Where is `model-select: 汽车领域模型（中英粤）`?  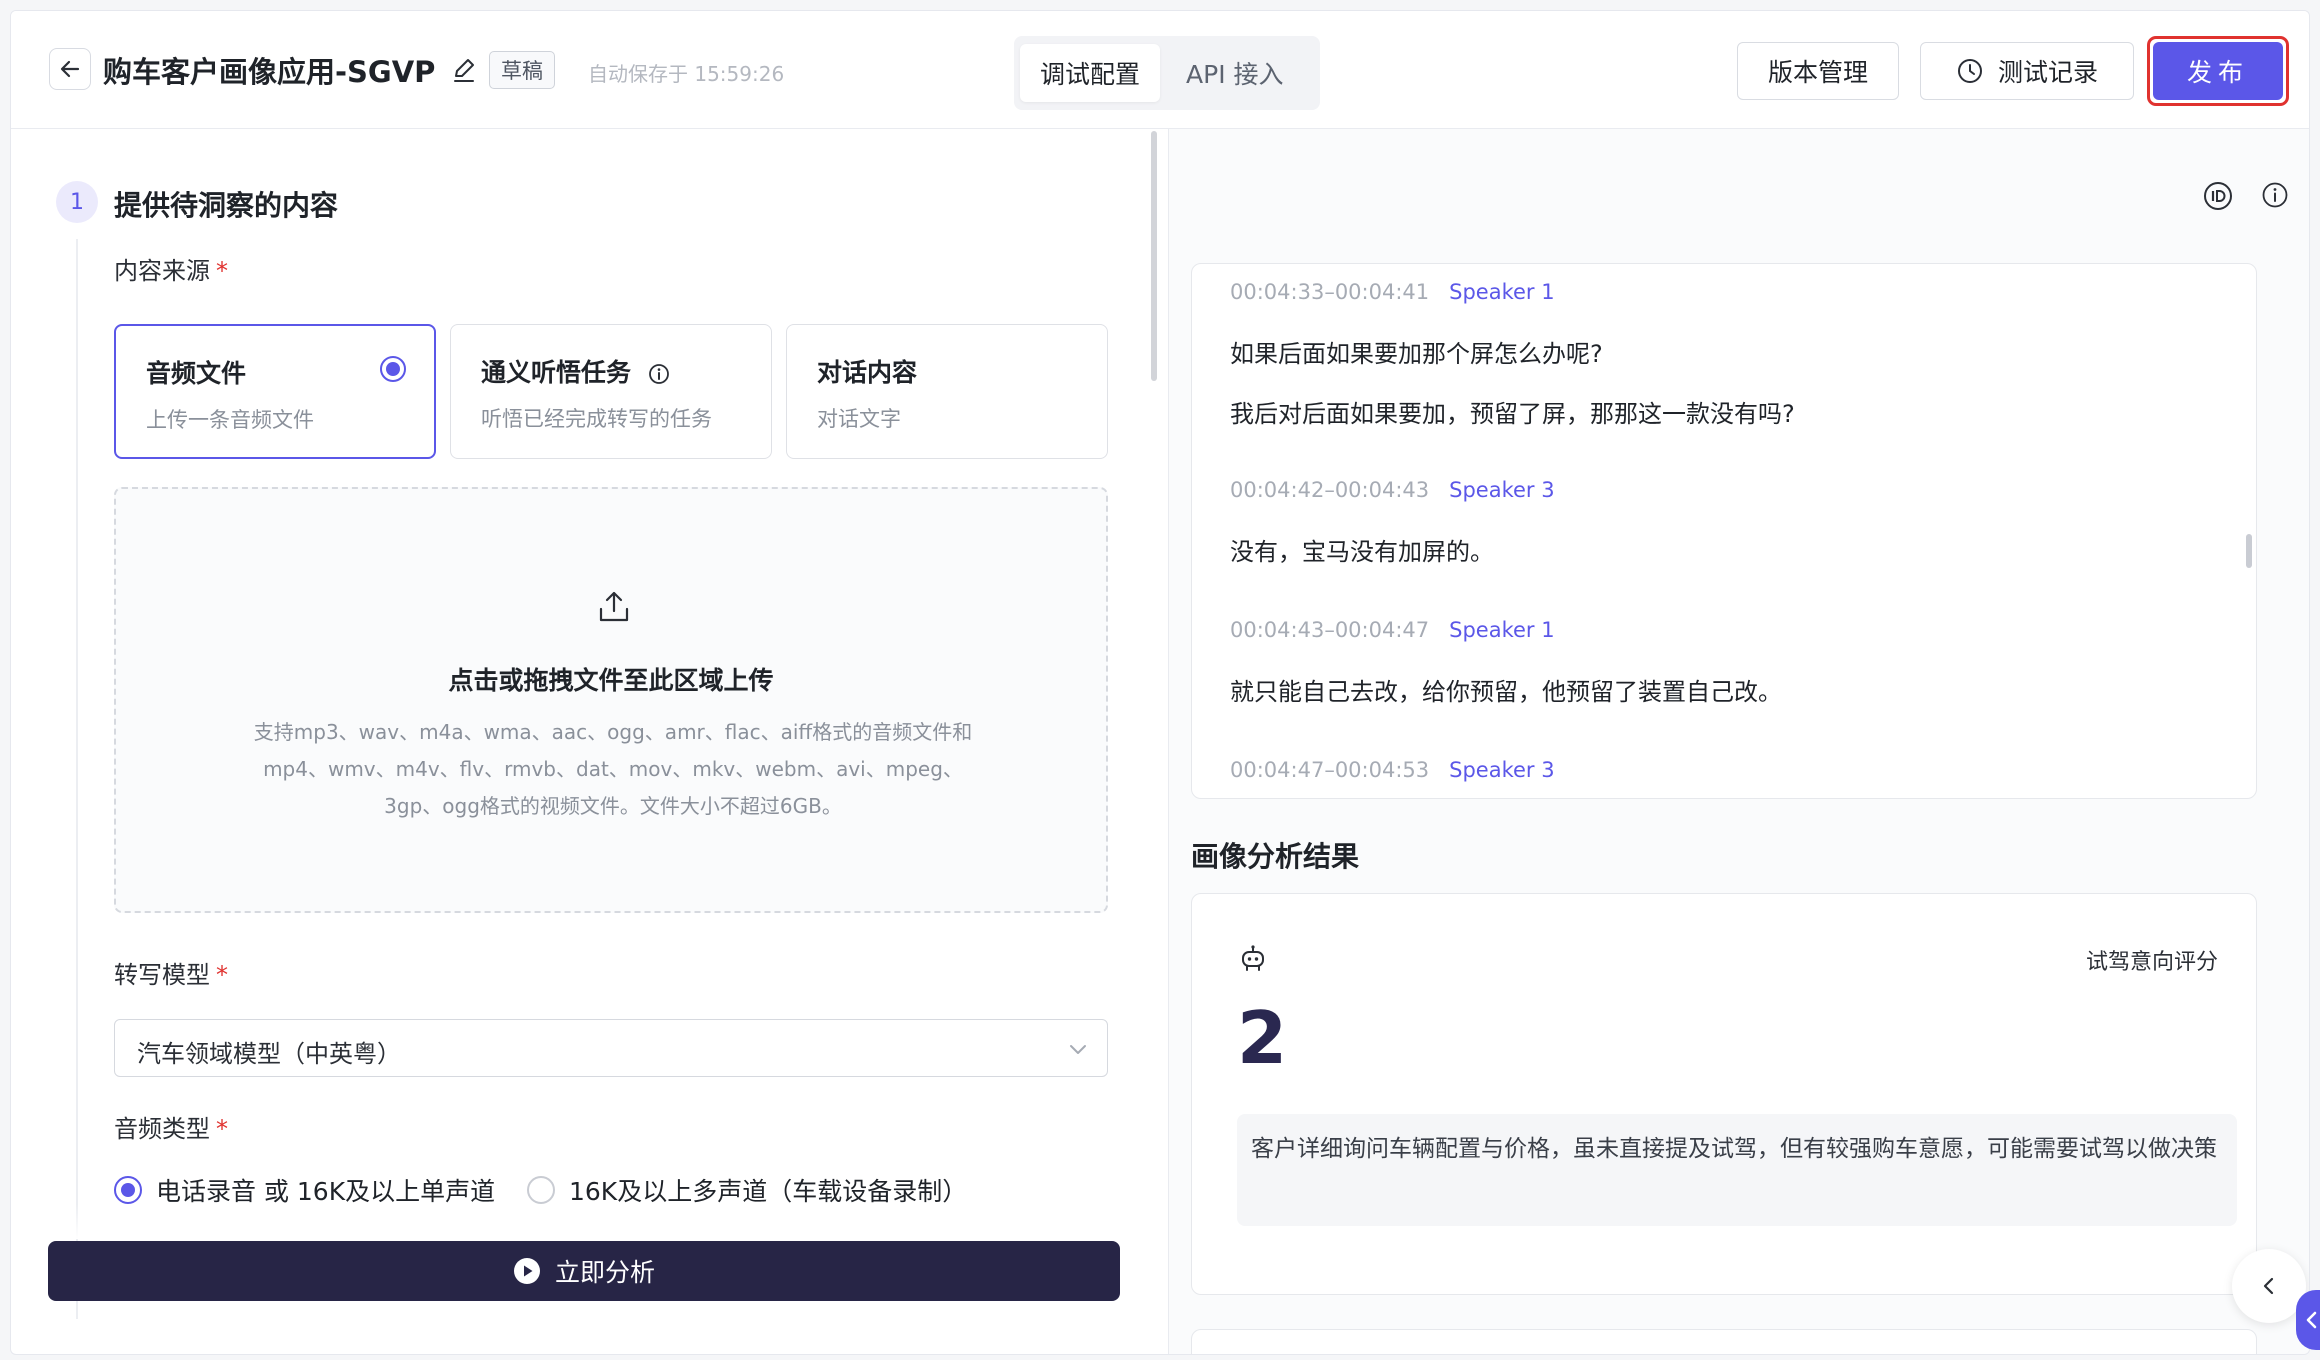 model-select: 汽车领域模型（中英粤） is located at coordinates (611, 1048).